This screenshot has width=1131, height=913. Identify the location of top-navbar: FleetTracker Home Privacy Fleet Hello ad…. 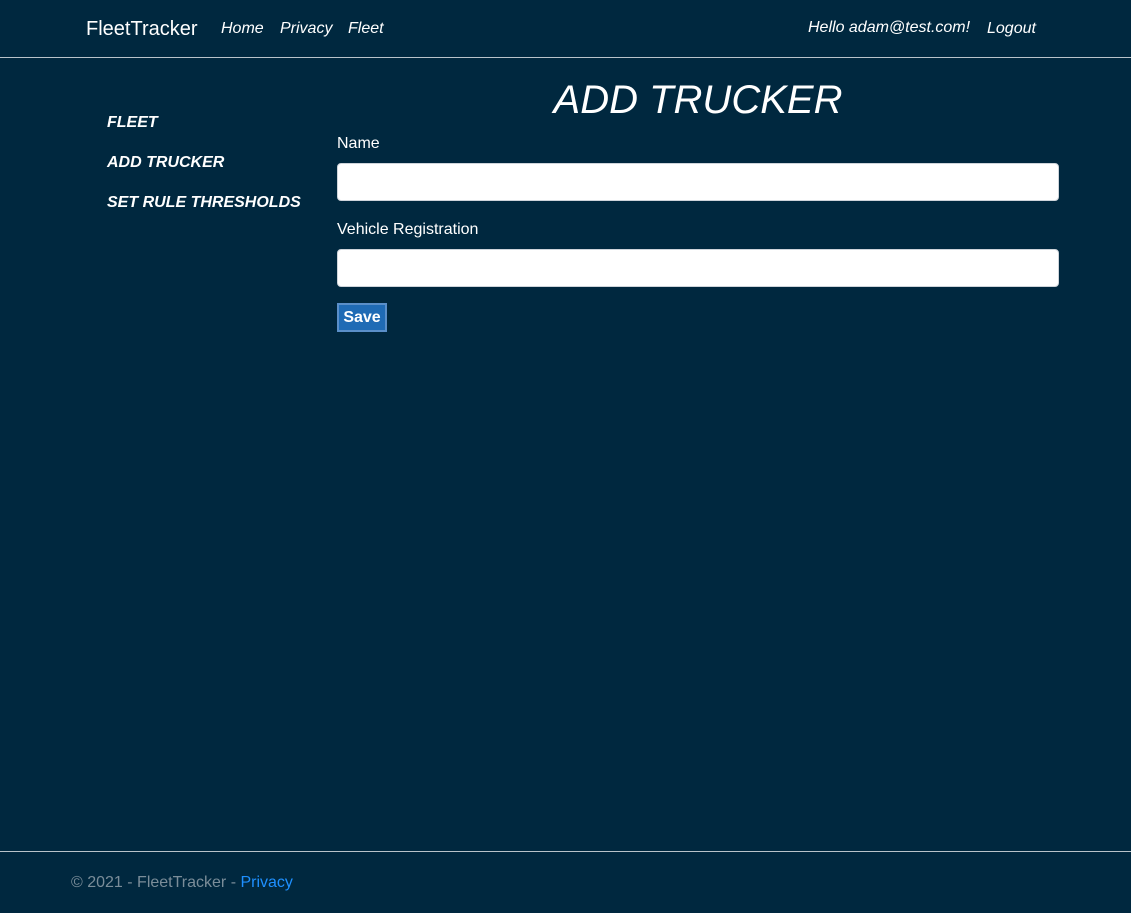
(565, 29).